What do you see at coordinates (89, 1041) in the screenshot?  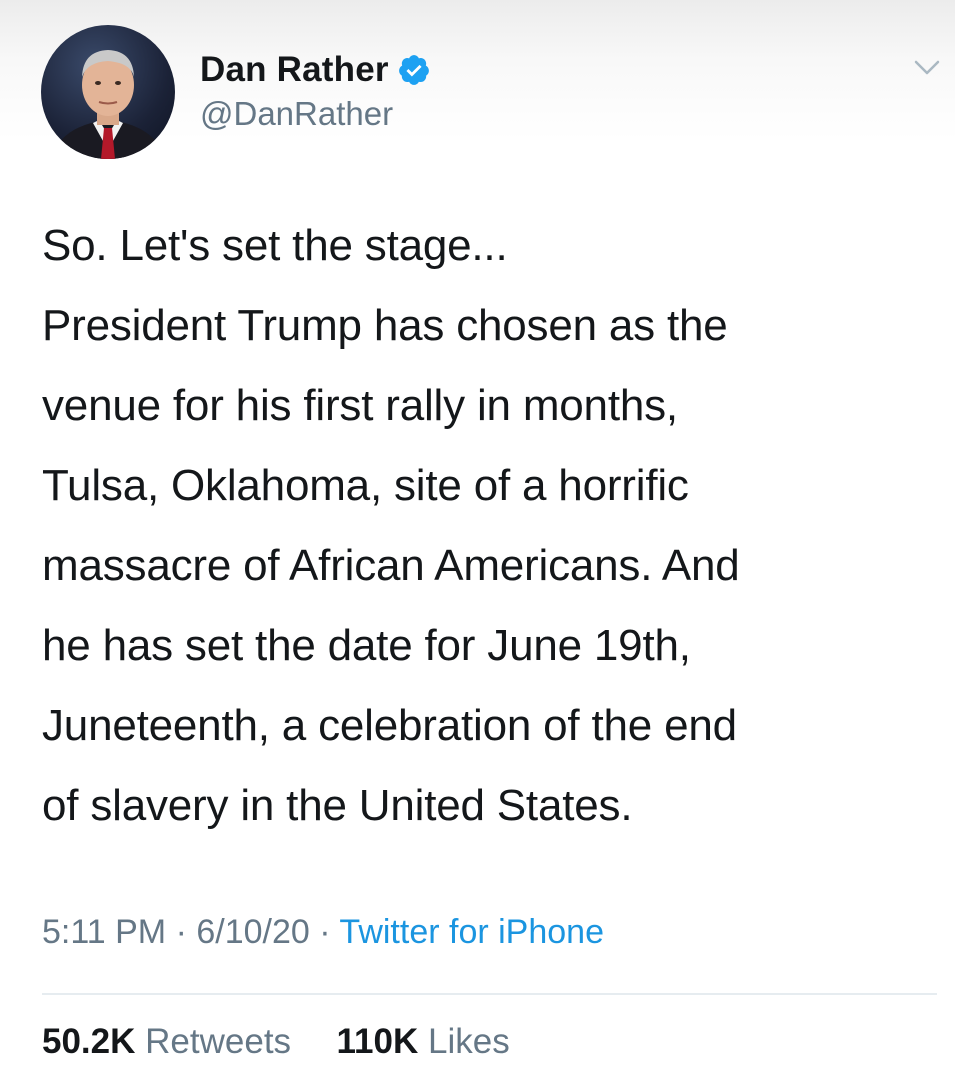 I see `retweets-count: 50.2K` at bounding box center [89, 1041].